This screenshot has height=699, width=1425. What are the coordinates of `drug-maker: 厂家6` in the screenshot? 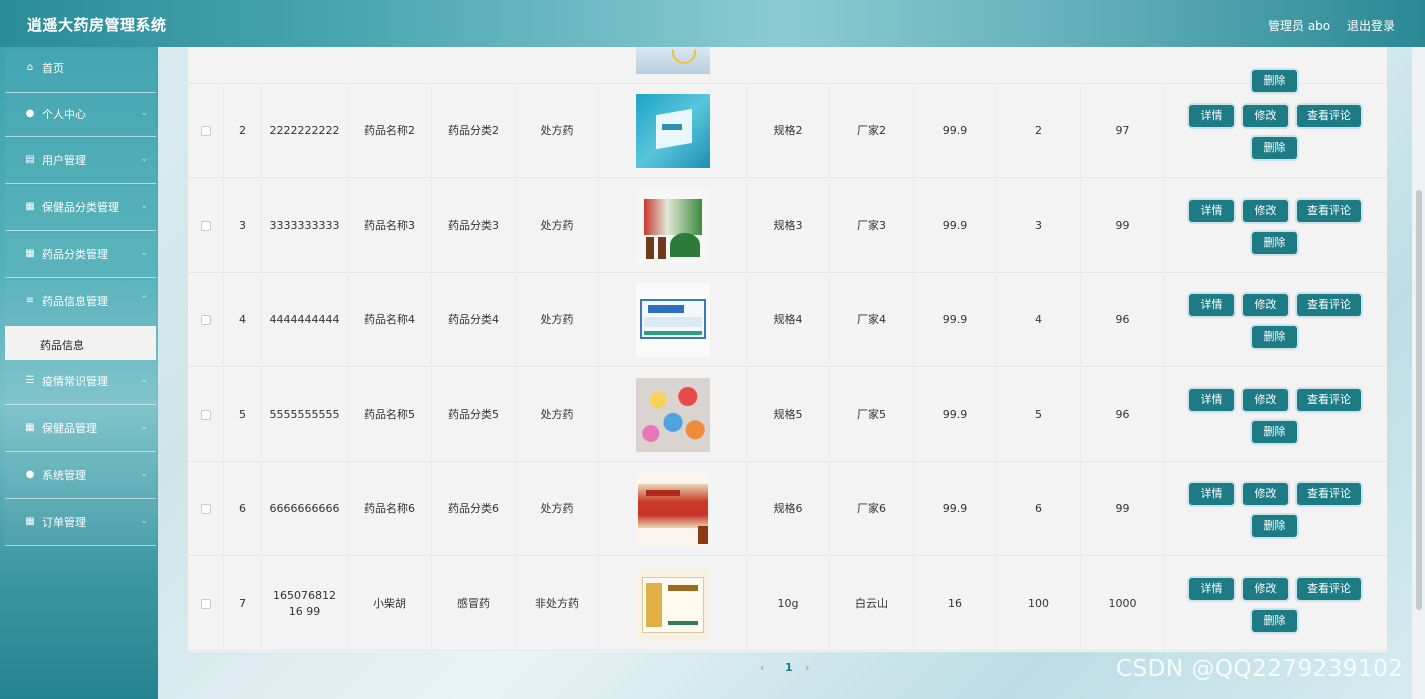 It's located at (872, 509).